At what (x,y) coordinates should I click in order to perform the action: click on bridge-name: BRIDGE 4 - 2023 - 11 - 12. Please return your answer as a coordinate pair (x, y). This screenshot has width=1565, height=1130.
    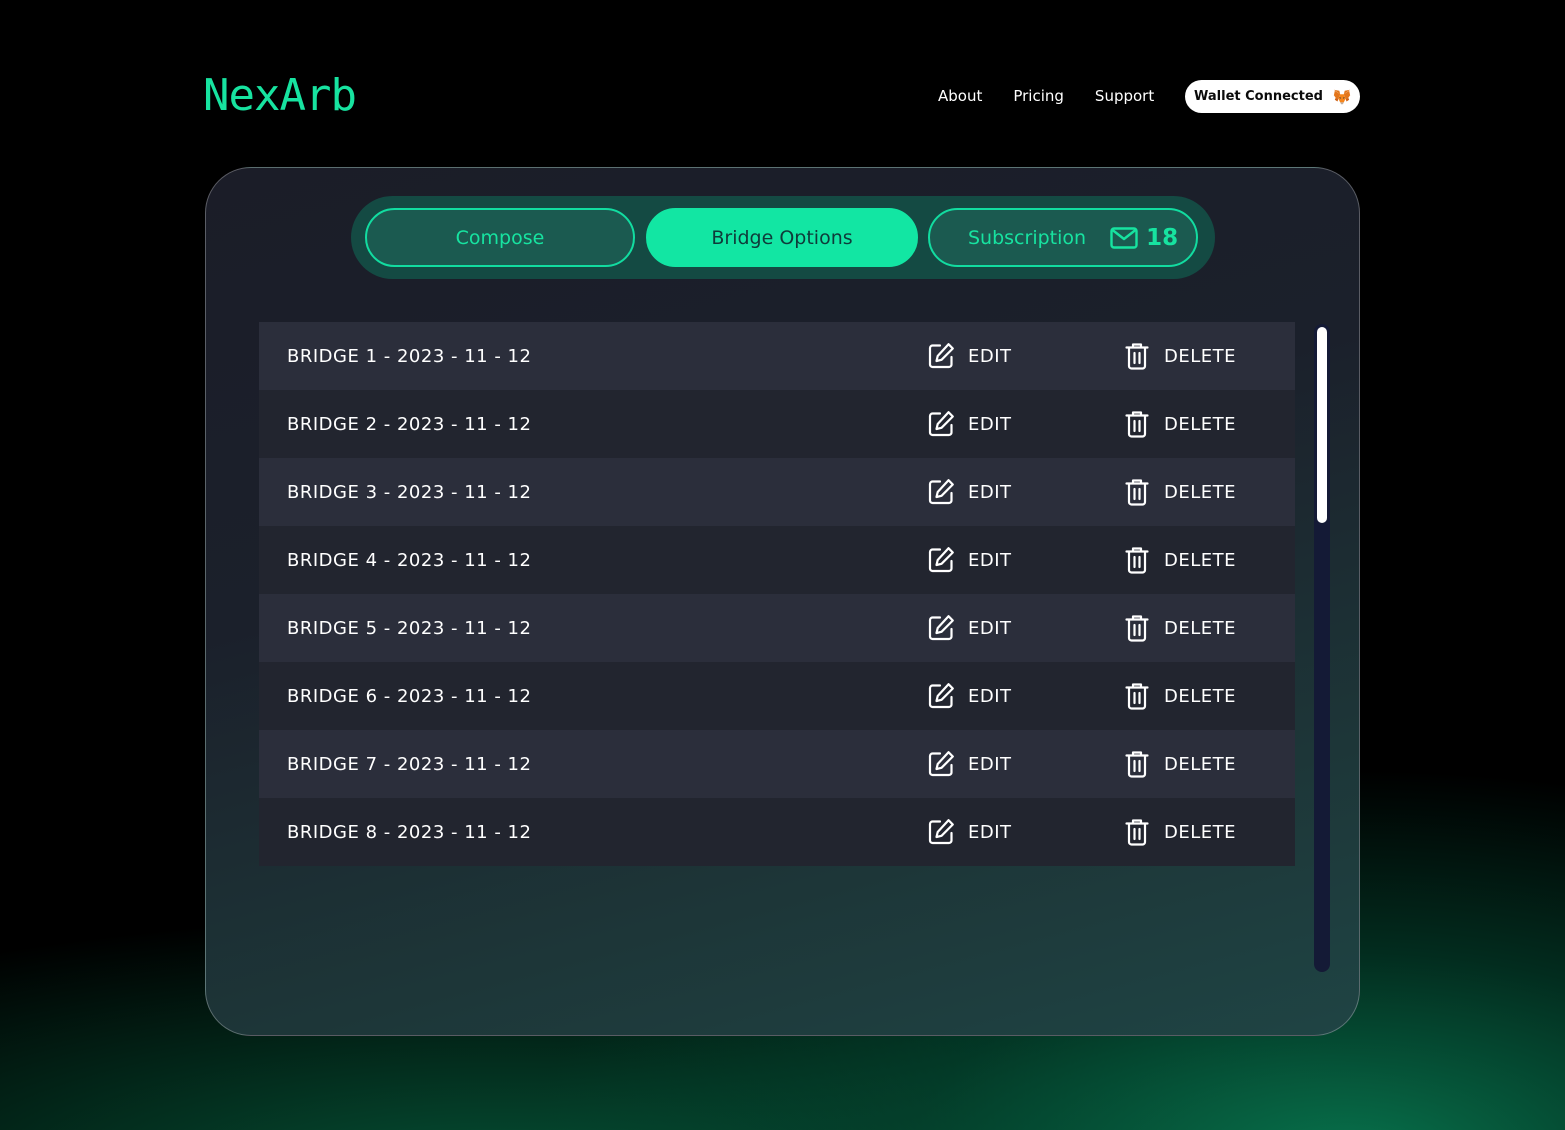
    Looking at the image, I should click on (409, 560).